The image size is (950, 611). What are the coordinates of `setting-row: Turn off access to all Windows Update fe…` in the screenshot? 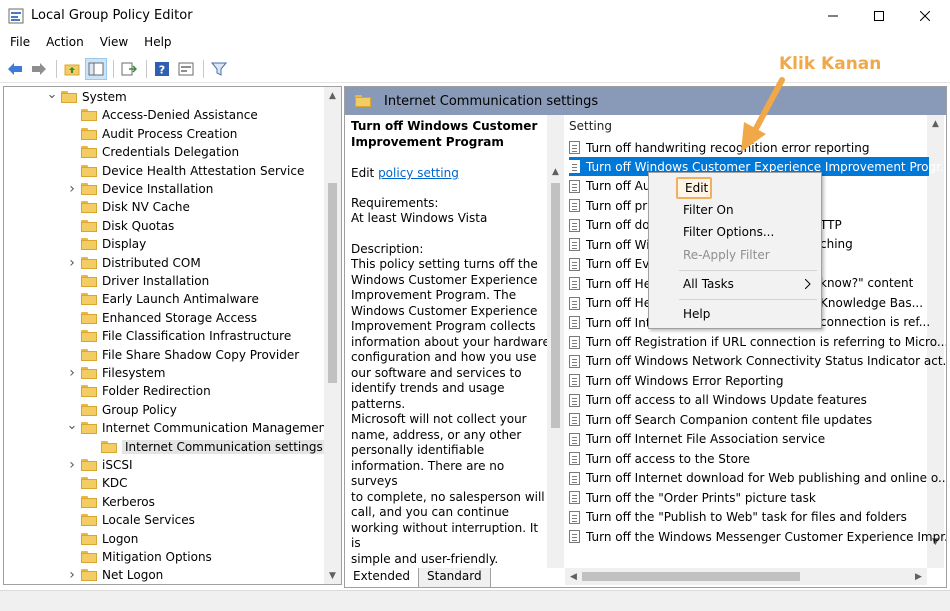 It's located at (749, 400).